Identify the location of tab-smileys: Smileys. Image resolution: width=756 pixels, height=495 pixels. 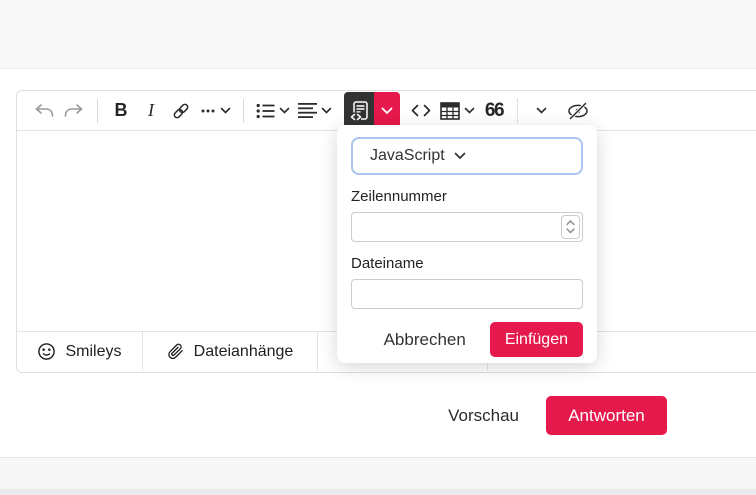
(80, 351).